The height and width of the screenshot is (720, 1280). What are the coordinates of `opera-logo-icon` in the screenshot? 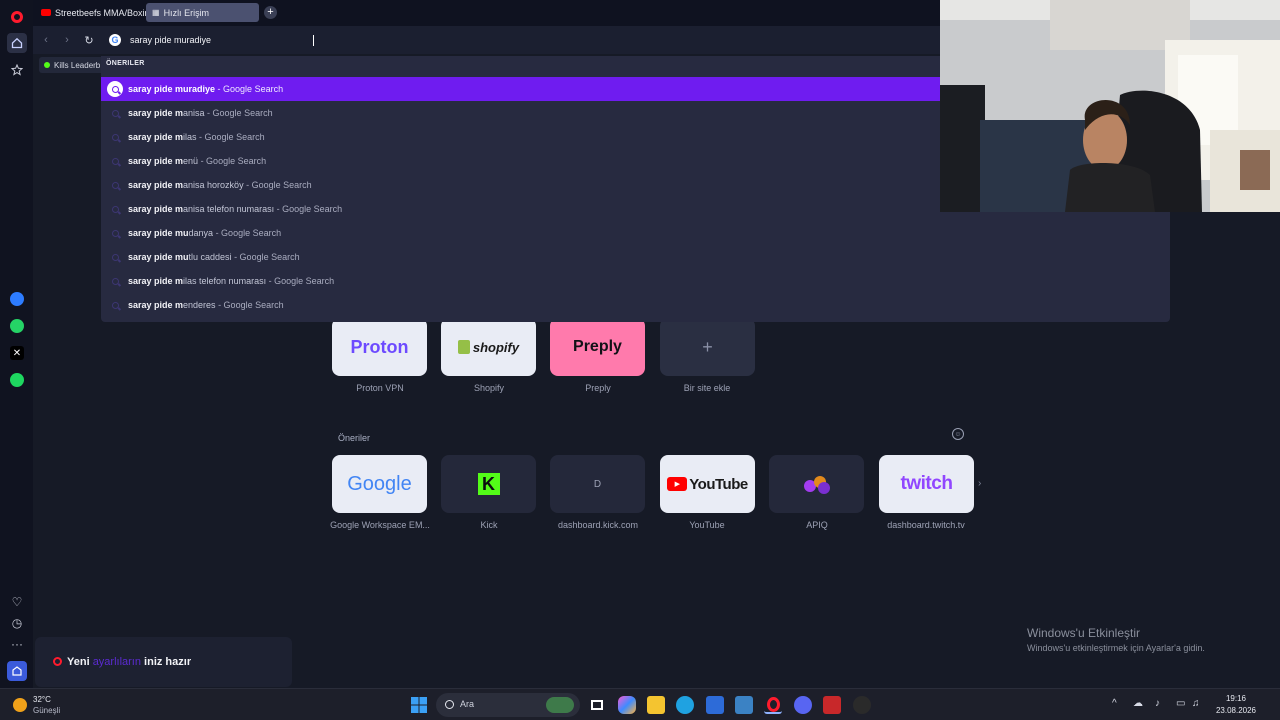 It's located at (17, 17).